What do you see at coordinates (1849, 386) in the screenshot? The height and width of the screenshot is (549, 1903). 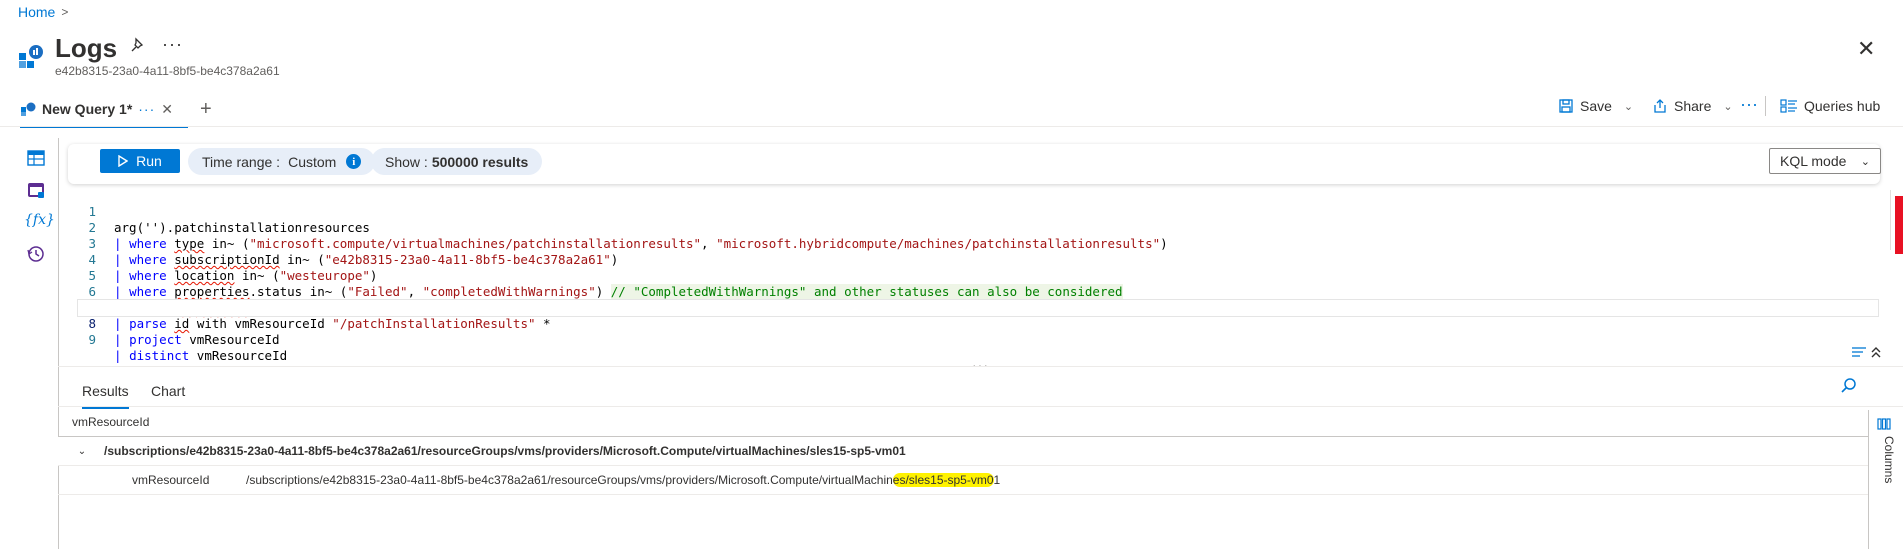 I see `search-icon` at bounding box center [1849, 386].